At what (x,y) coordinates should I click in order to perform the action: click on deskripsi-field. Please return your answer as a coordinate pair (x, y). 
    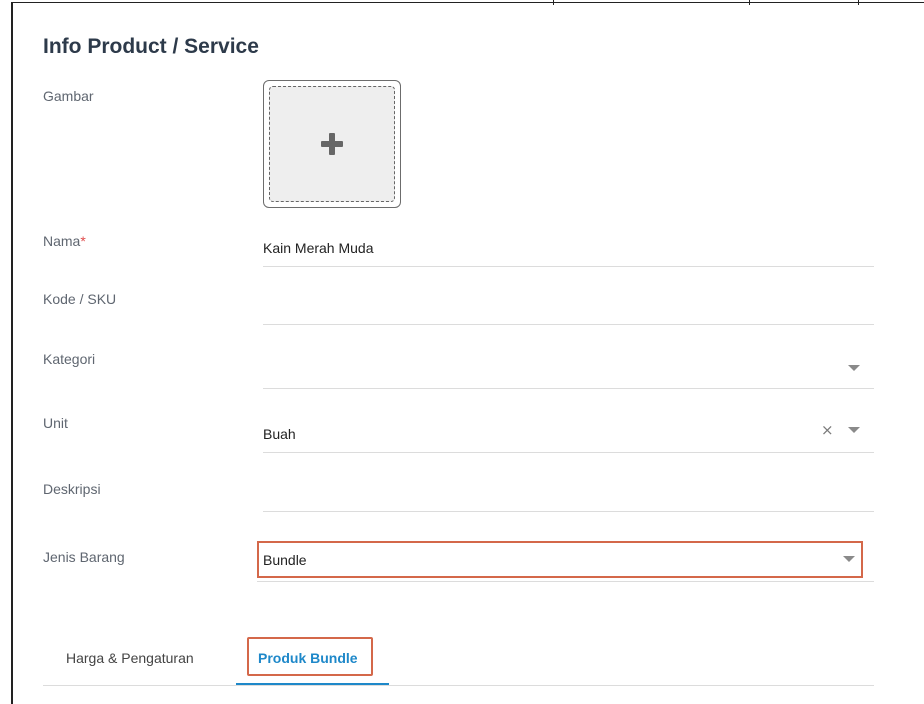
    Looking at the image, I should click on (568, 495).